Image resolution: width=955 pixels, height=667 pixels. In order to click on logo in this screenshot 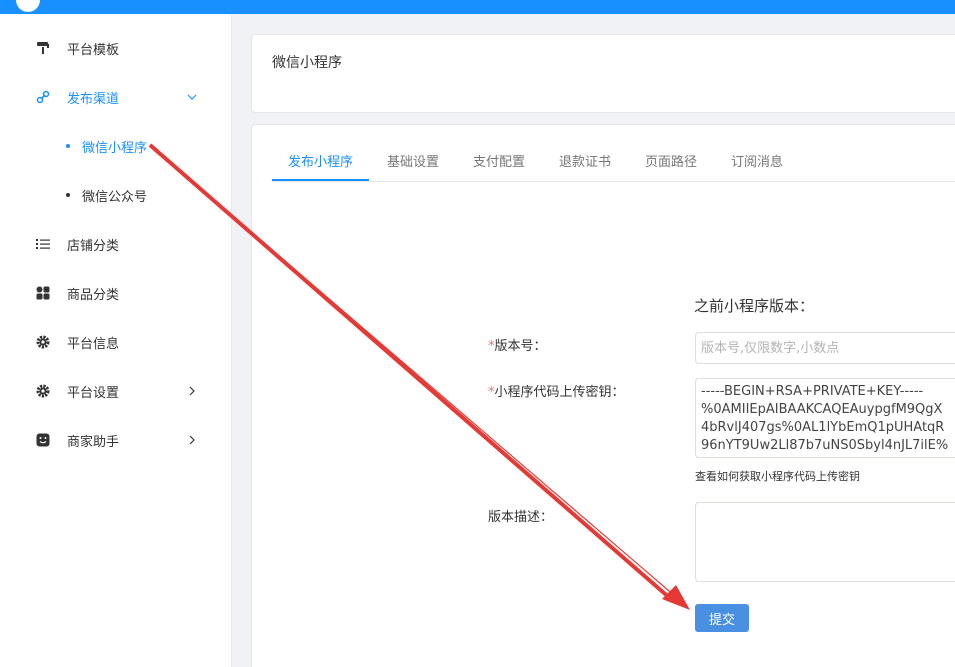, I will do `click(28, 6)`.